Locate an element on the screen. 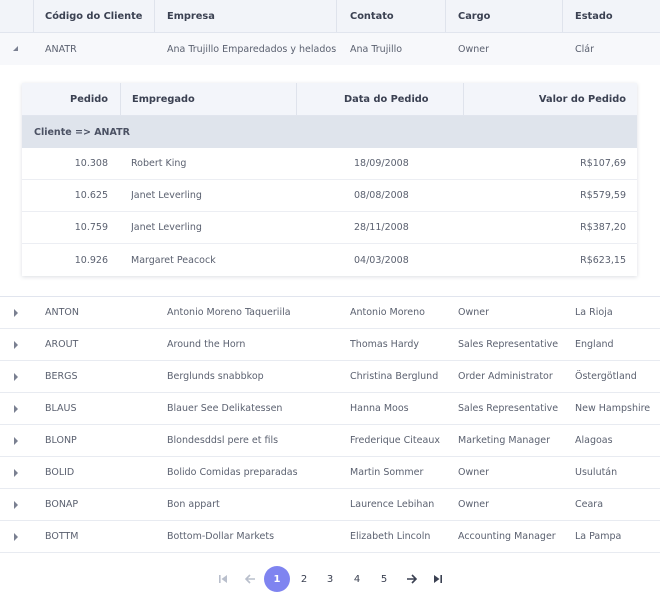  group-row: Cliente => ANATR is located at coordinates (329, 132).